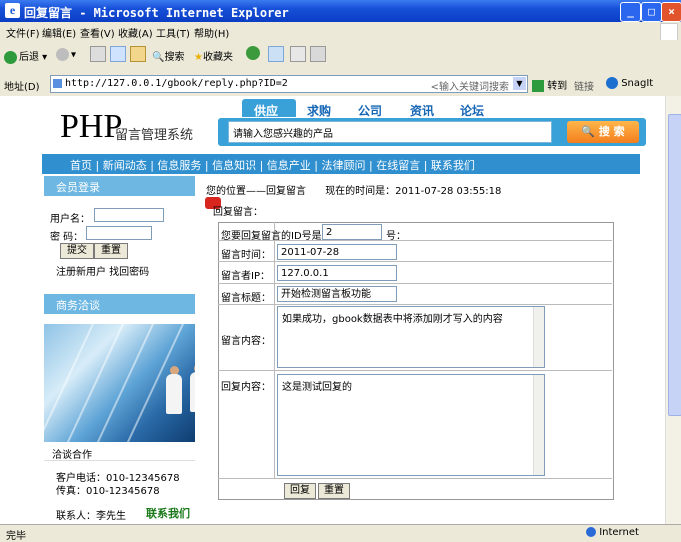  I want to click on page-scrollbar, so click(673, 310).